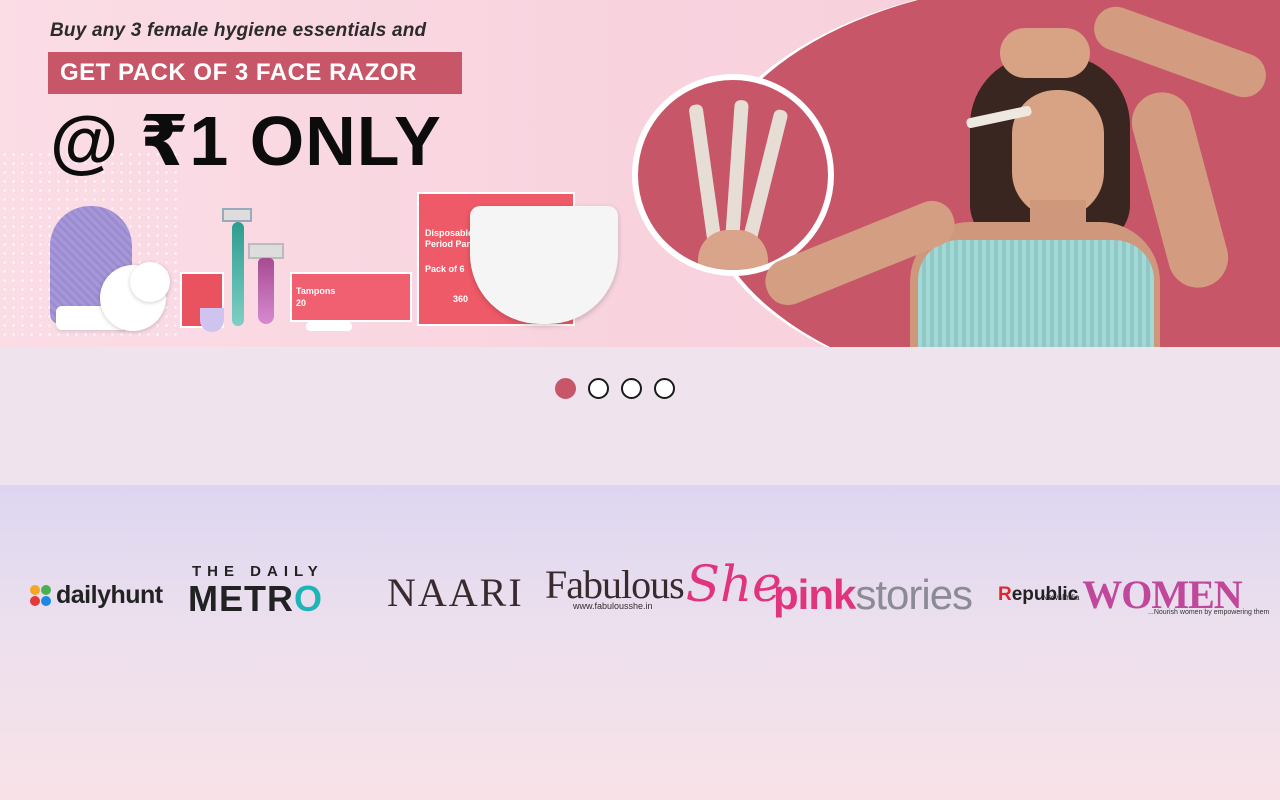 The image size is (1280, 800). I want to click on carousel-pagination, so click(615, 388).